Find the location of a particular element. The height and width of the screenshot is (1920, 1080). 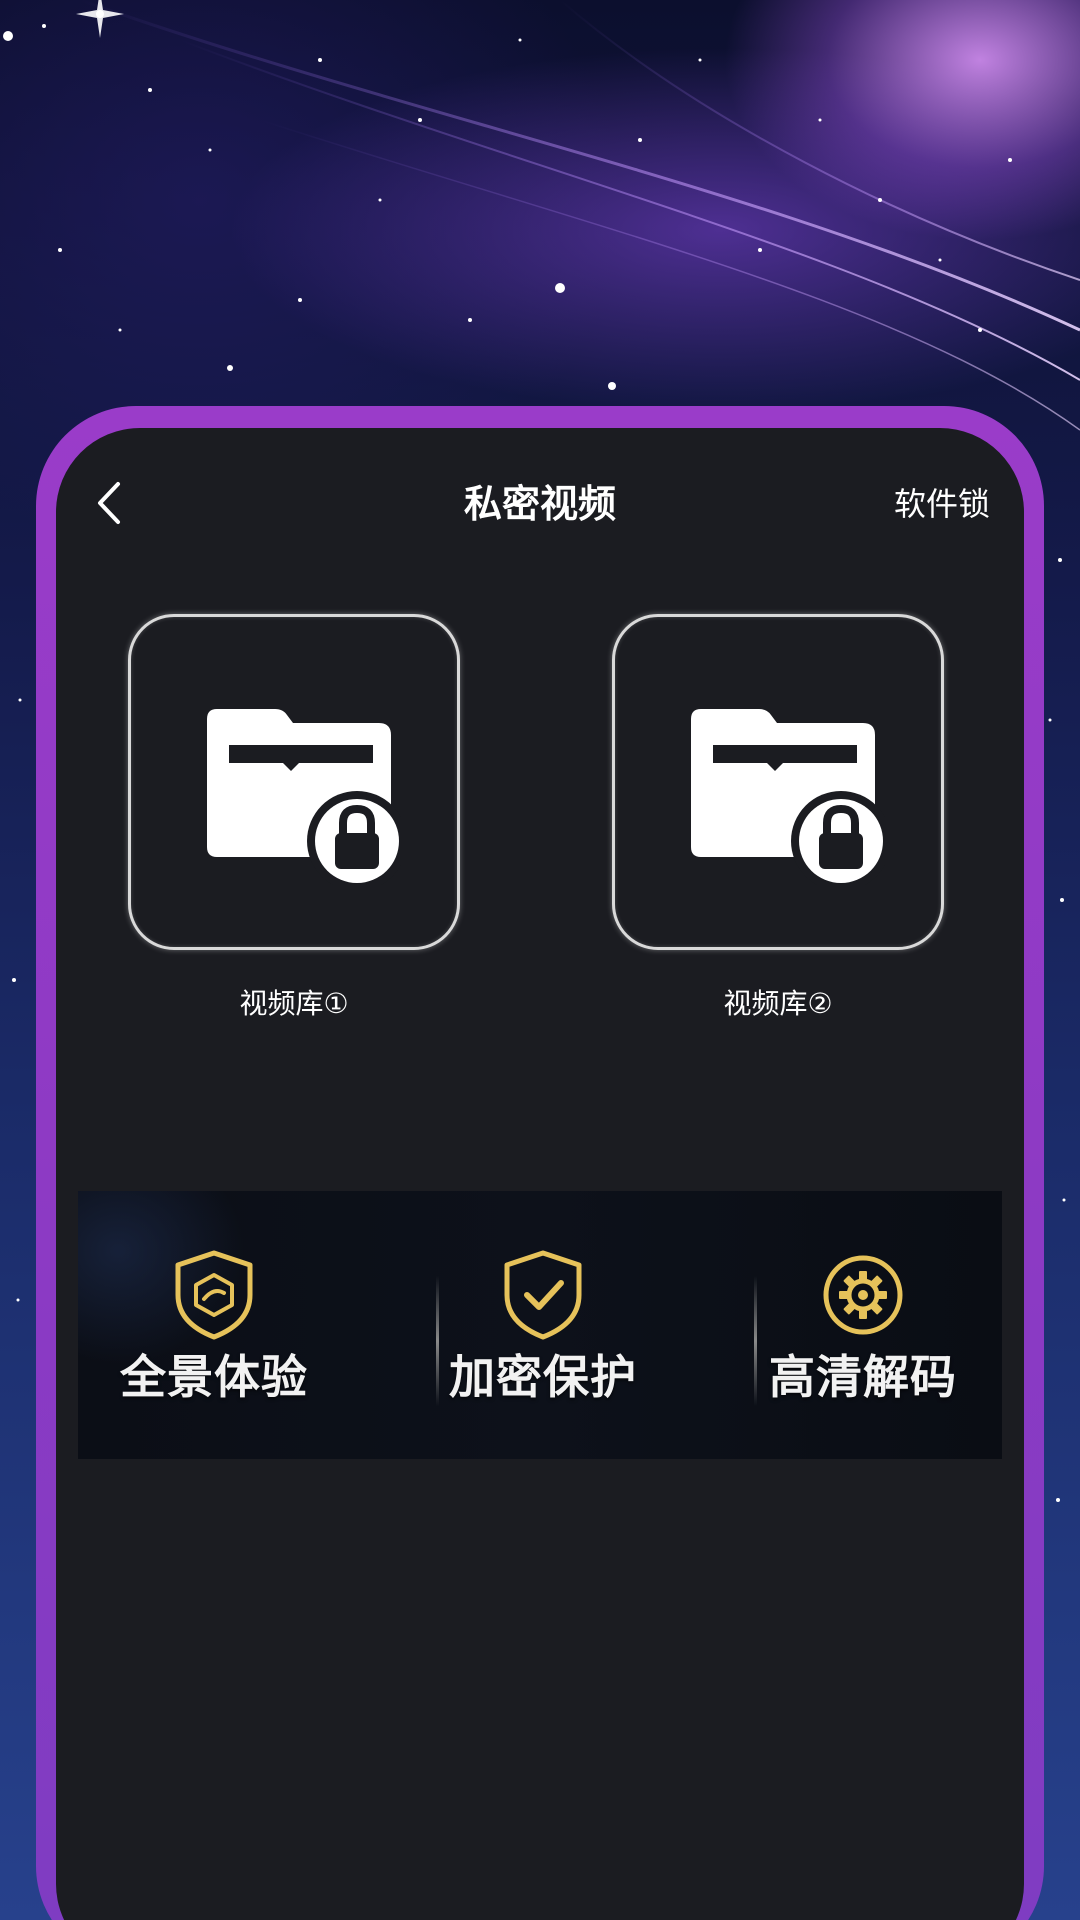

feature-panorama: 全景体验 is located at coordinates (214, 1328).